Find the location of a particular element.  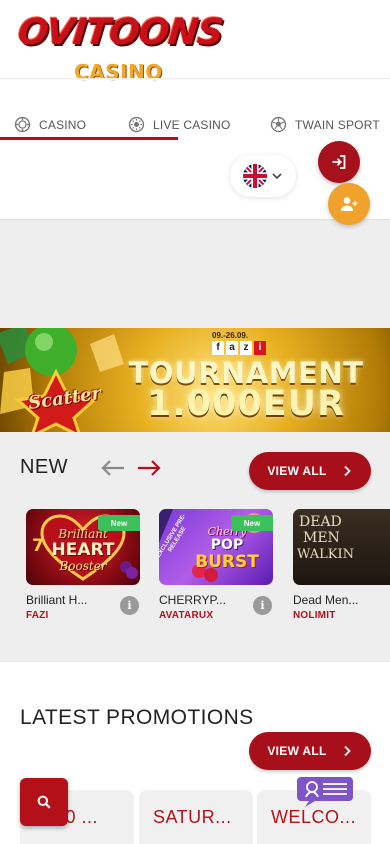

nav-item-live-casino: LIVE CASINO is located at coordinates (179, 124).